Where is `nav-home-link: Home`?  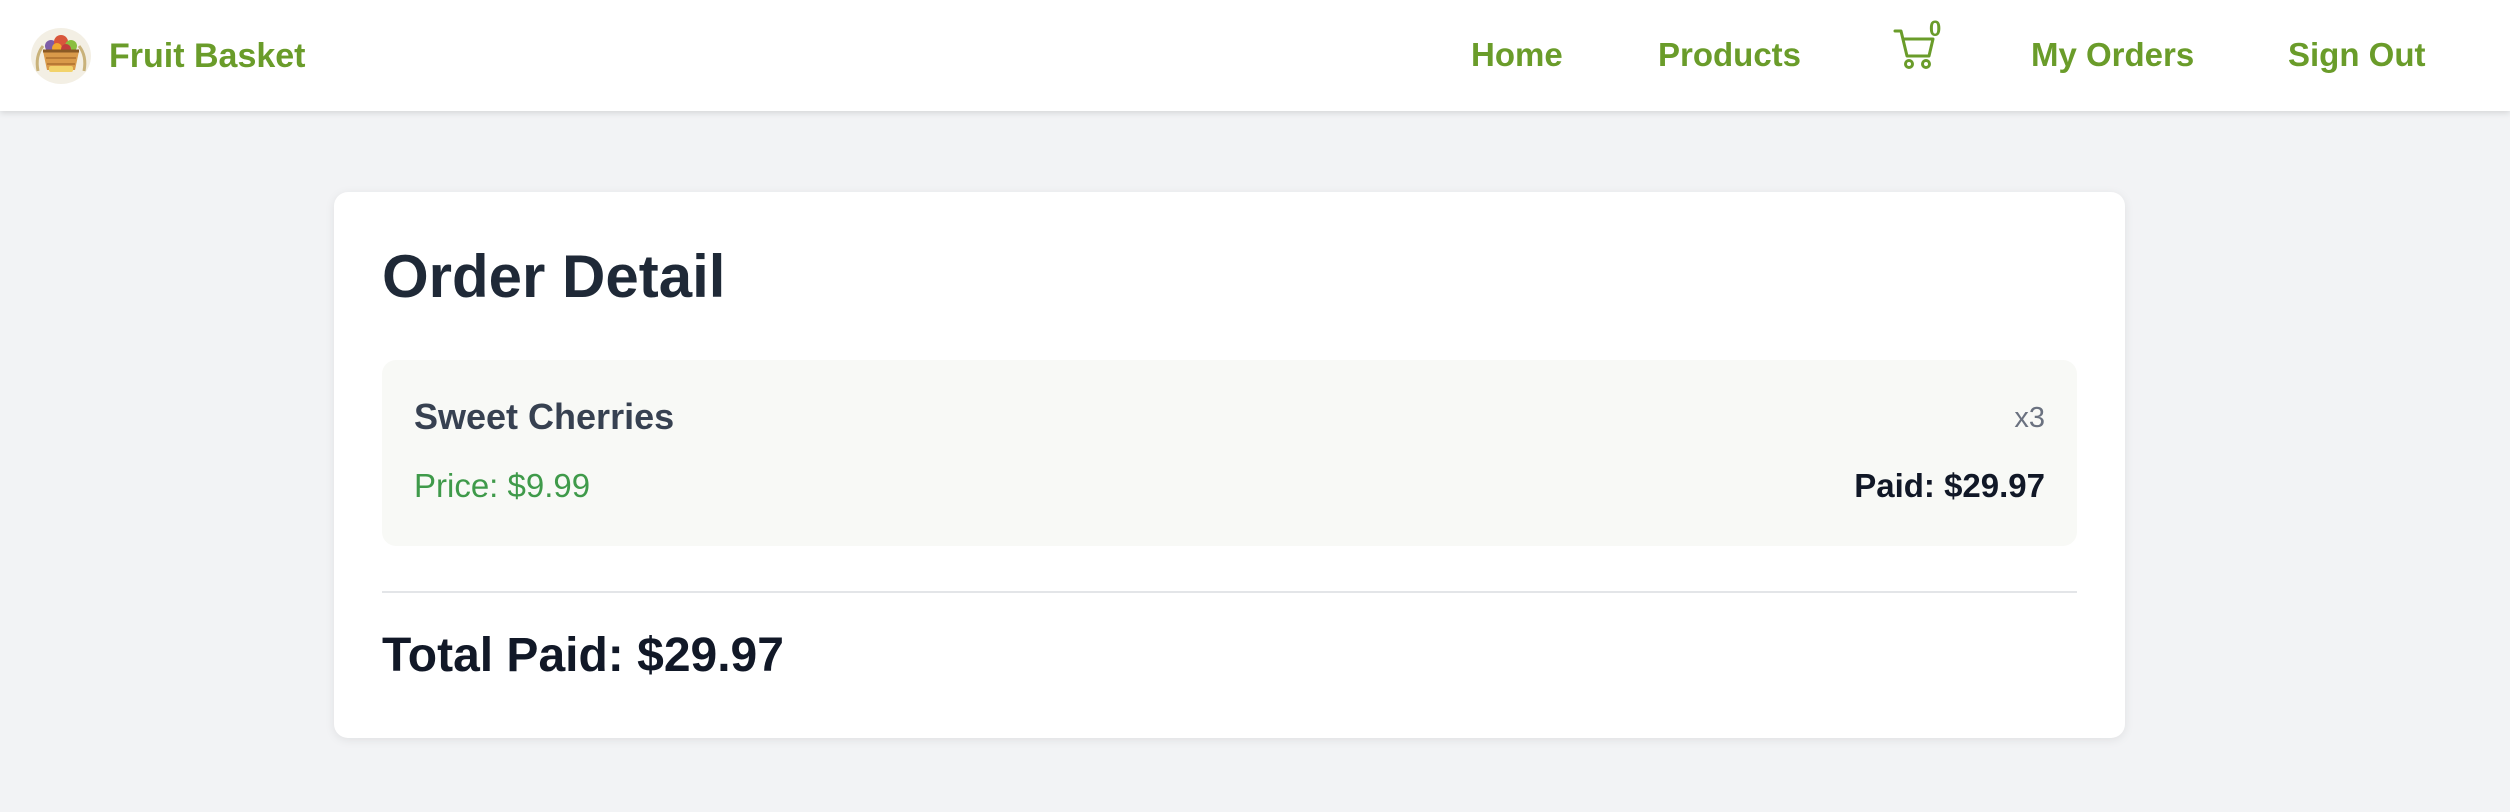 nav-home-link: Home is located at coordinates (1517, 55).